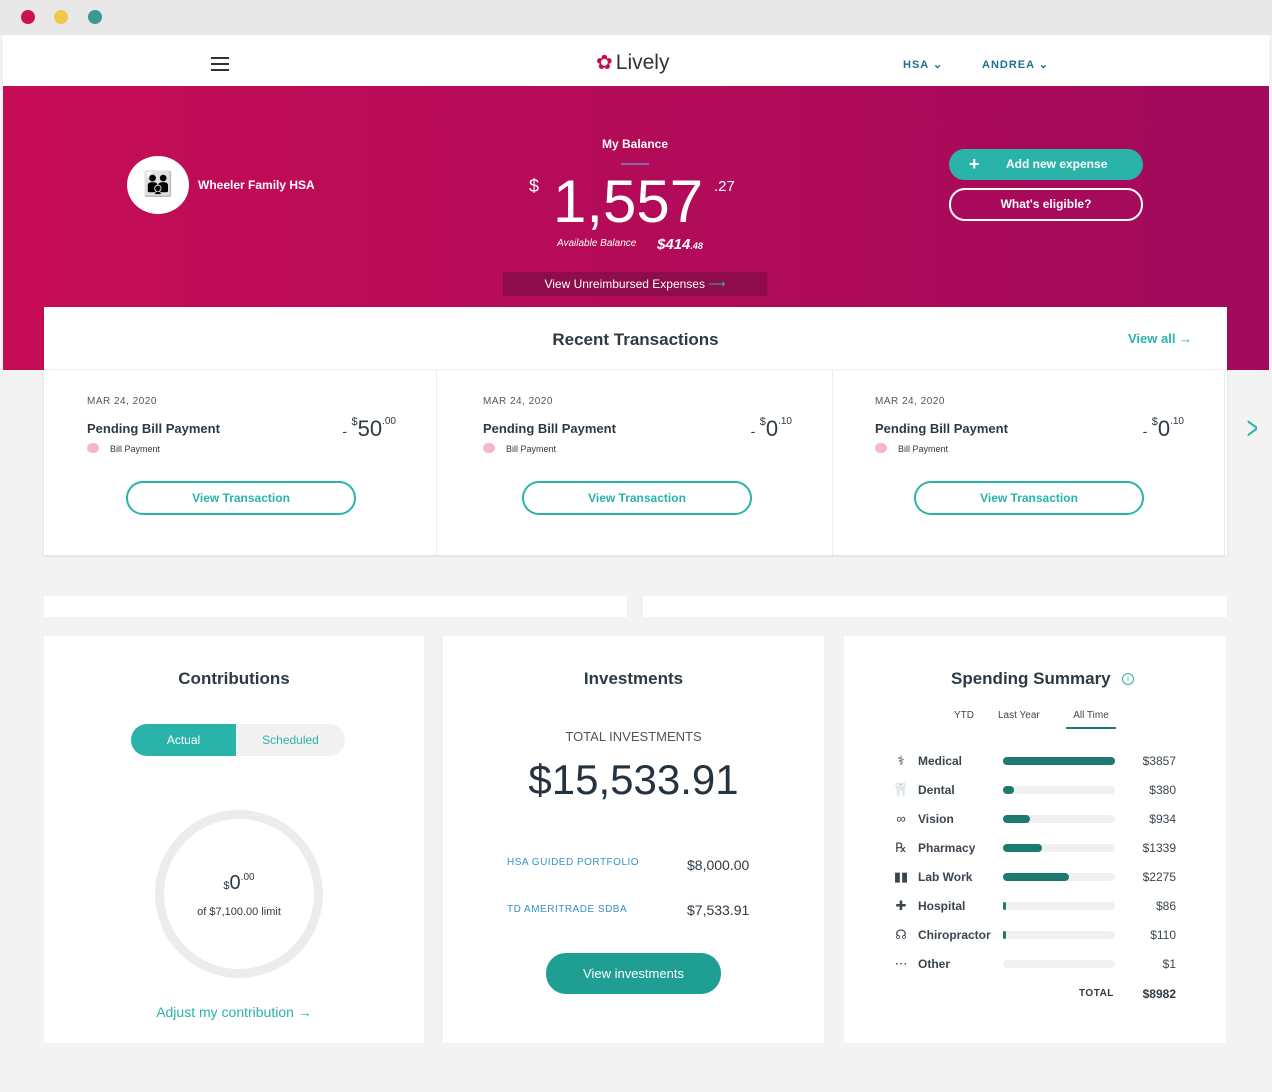  Describe the element at coordinates (901, 760) in the screenshot. I see `stethoscope-icon: ⚕` at that location.